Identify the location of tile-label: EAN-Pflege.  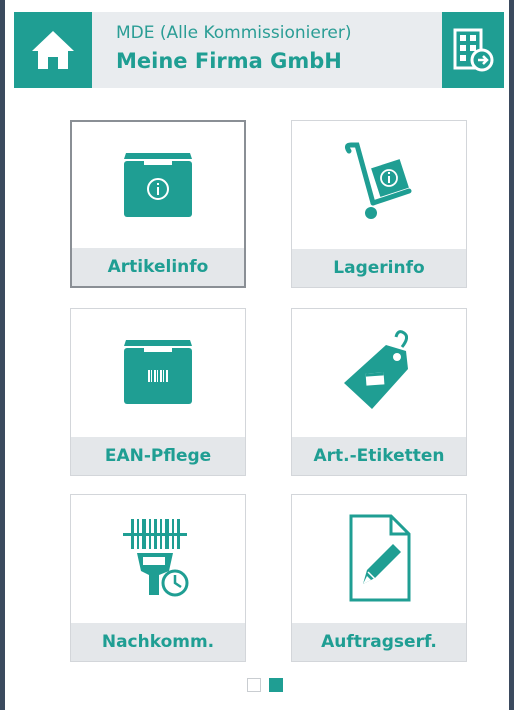
(158, 456).